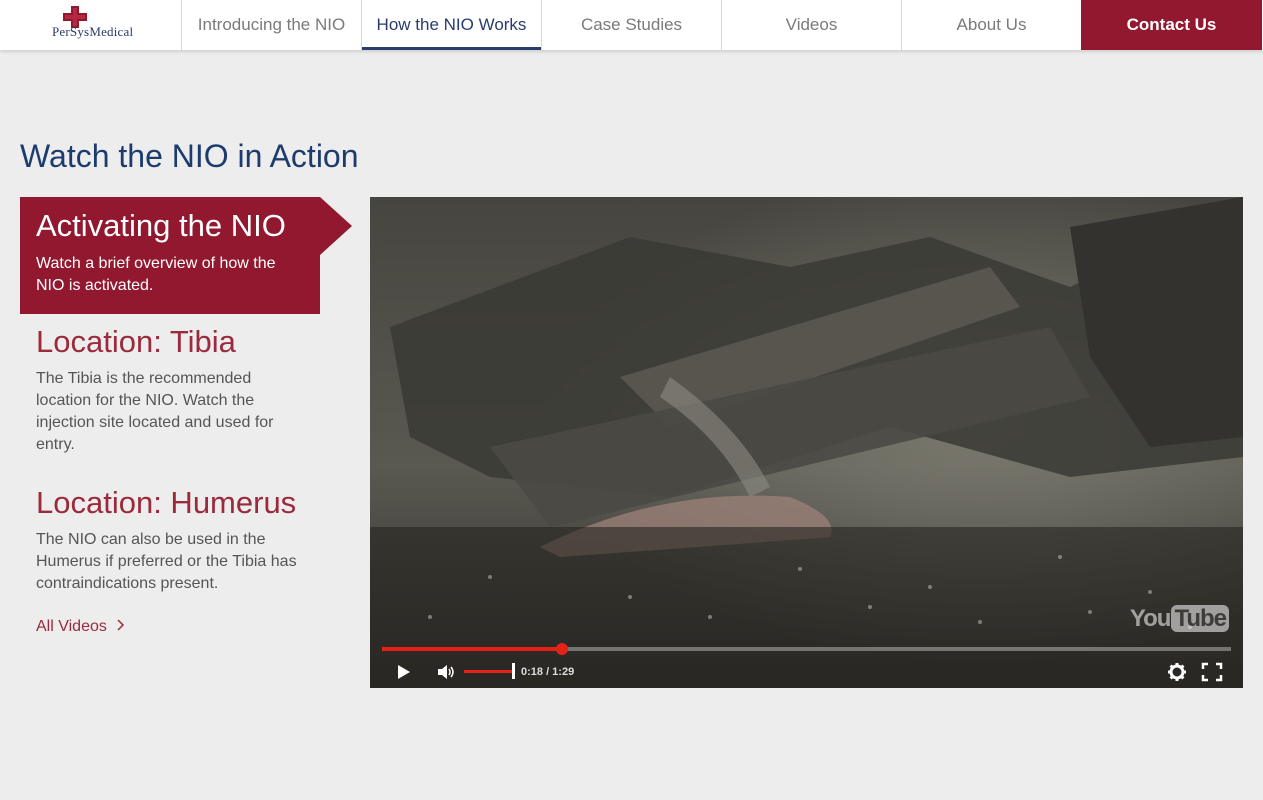  Describe the element at coordinates (136, 341) in the screenshot. I see `video-item-title: Location: Tibia` at that location.